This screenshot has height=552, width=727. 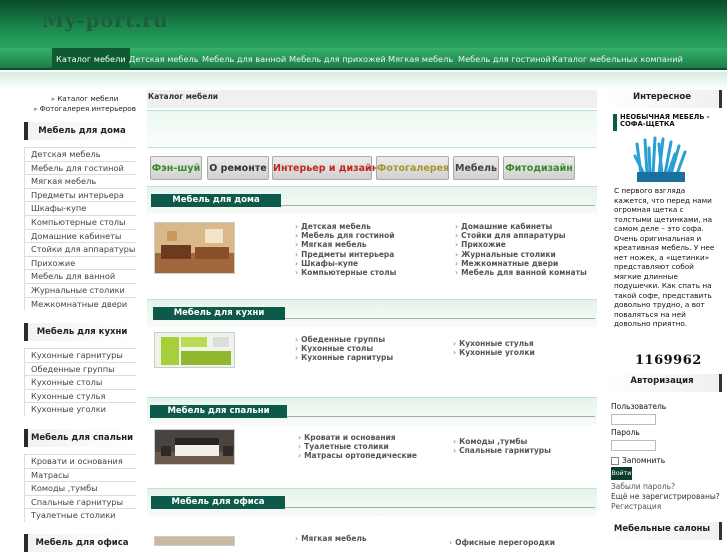 I want to click on section-title: Мебель для спальни, so click(x=218, y=411).